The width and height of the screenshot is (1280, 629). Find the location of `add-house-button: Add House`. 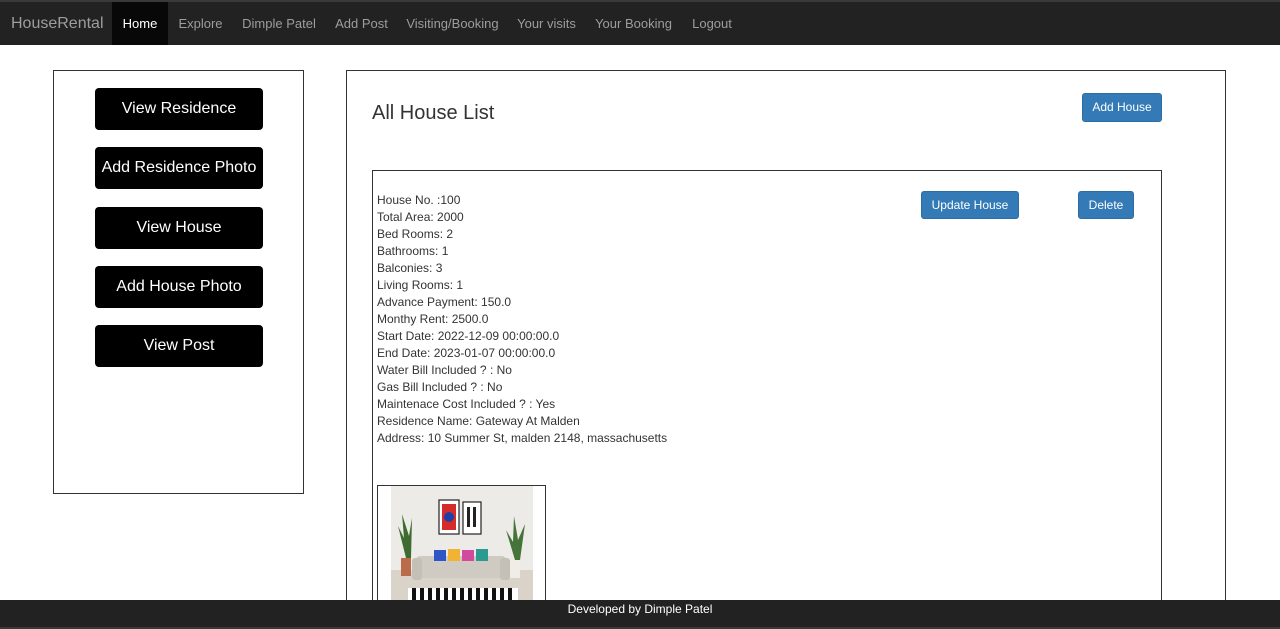

add-house-button: Add House is located at coordinates (1122, 107).